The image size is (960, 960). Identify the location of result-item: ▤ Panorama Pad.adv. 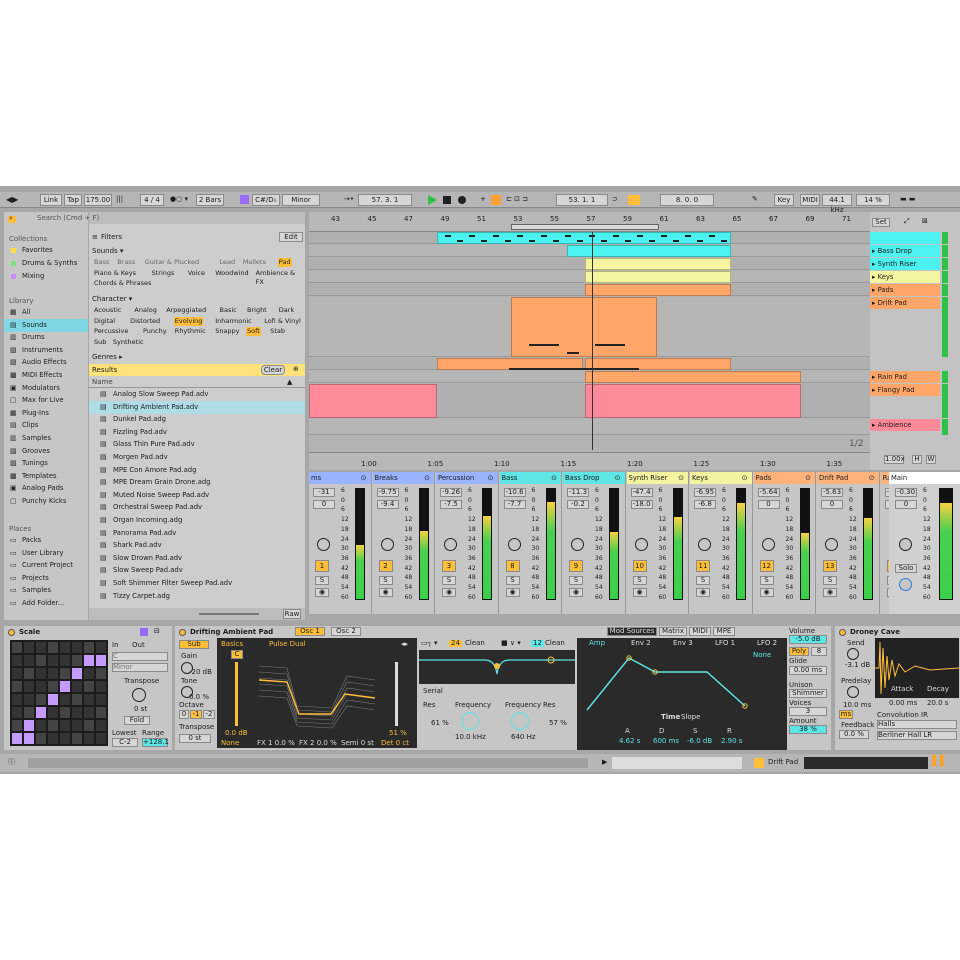
(197, 533).